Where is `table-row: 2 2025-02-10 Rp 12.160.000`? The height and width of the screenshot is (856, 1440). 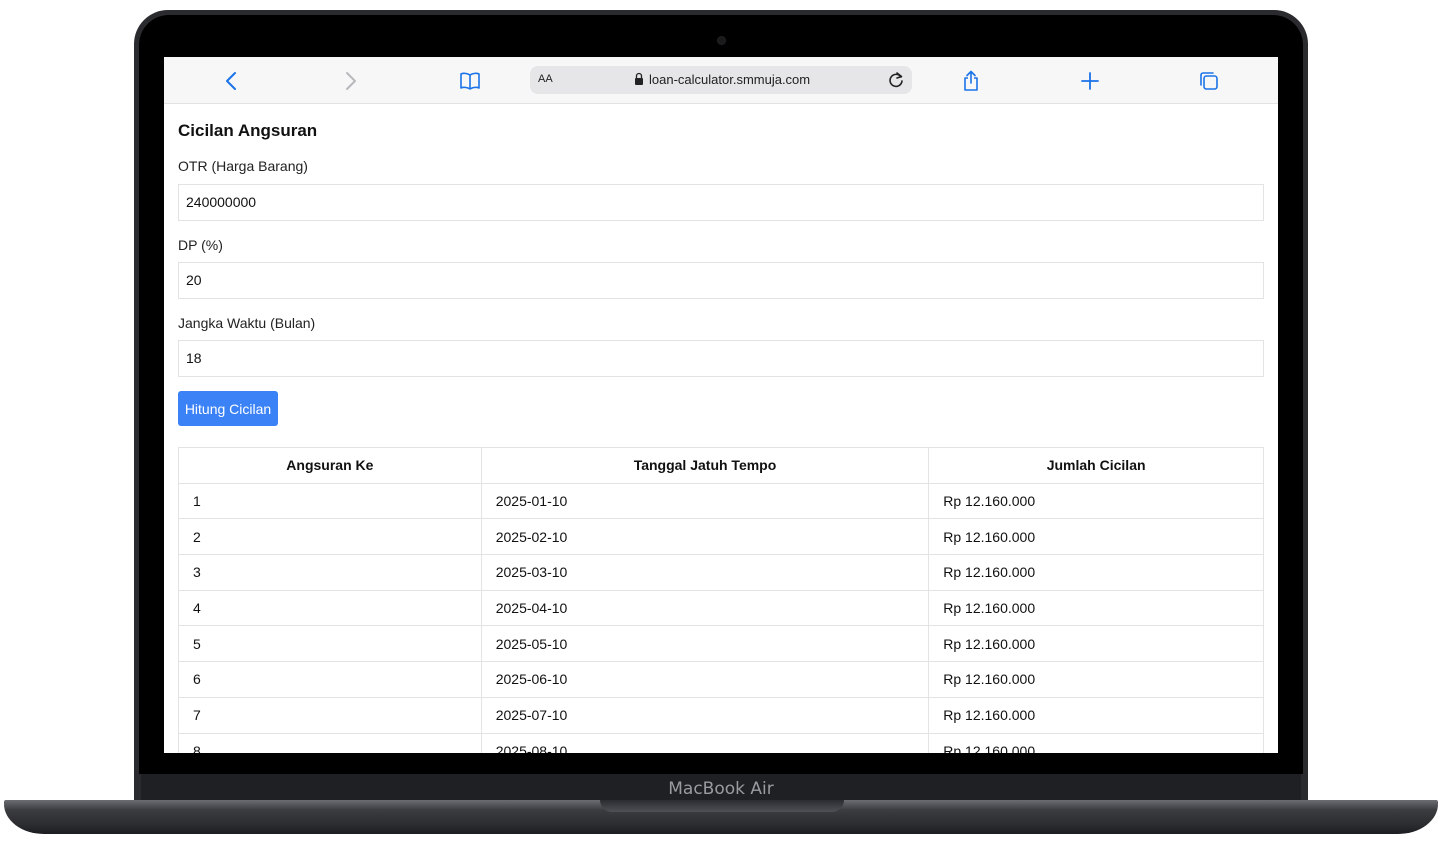 table-row: 2 2025-02-10 Rp 12.160.000 is located at coordinates (721, 537).